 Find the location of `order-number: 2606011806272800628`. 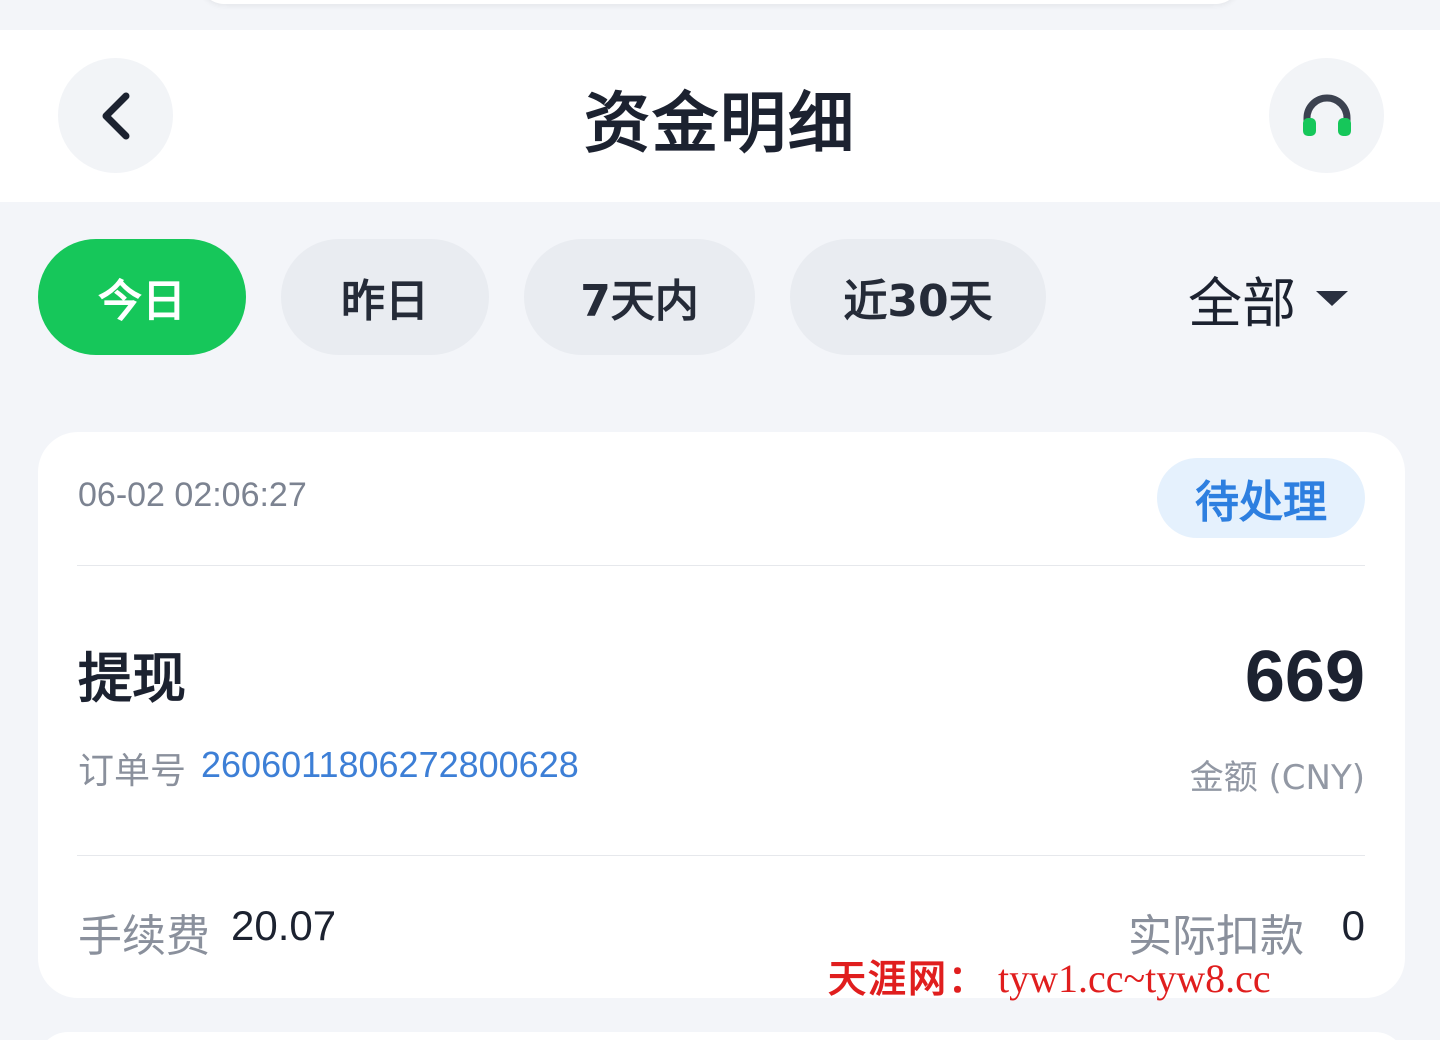

order-number: 2606011806272800628 is located at coordinates (390, 765).